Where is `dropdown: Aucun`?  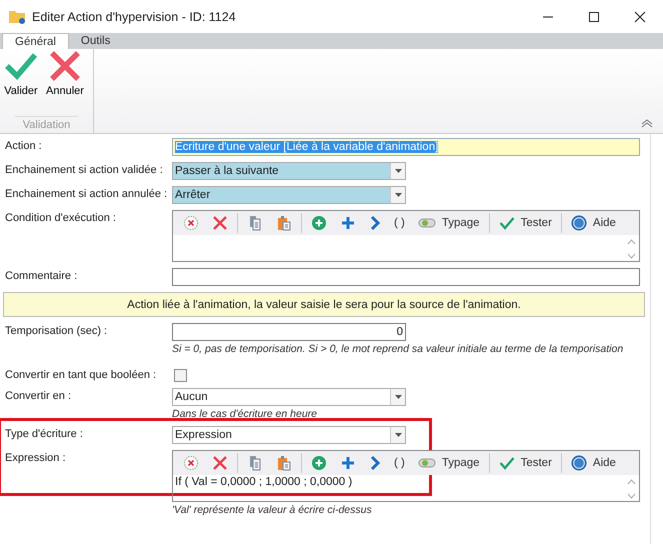
dropdown: Aucun is located at coordinates (289, 397).